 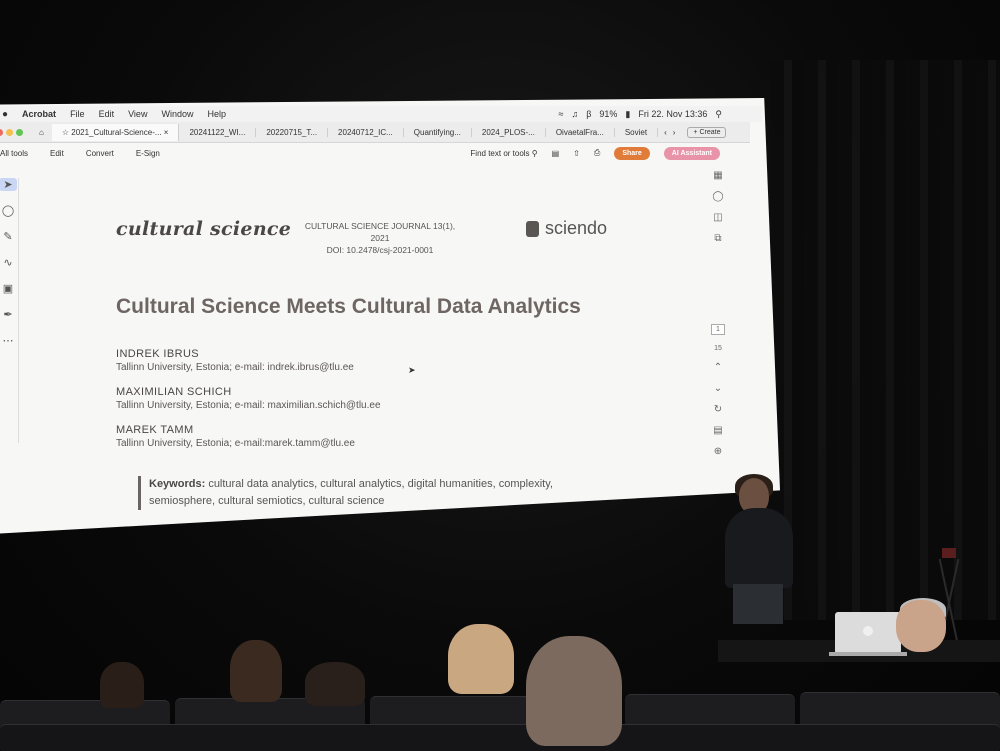 What do you see at coordinates (177, 114) in the screenshot?
I see `menu-window: Window` at bounding box center [177, 114].